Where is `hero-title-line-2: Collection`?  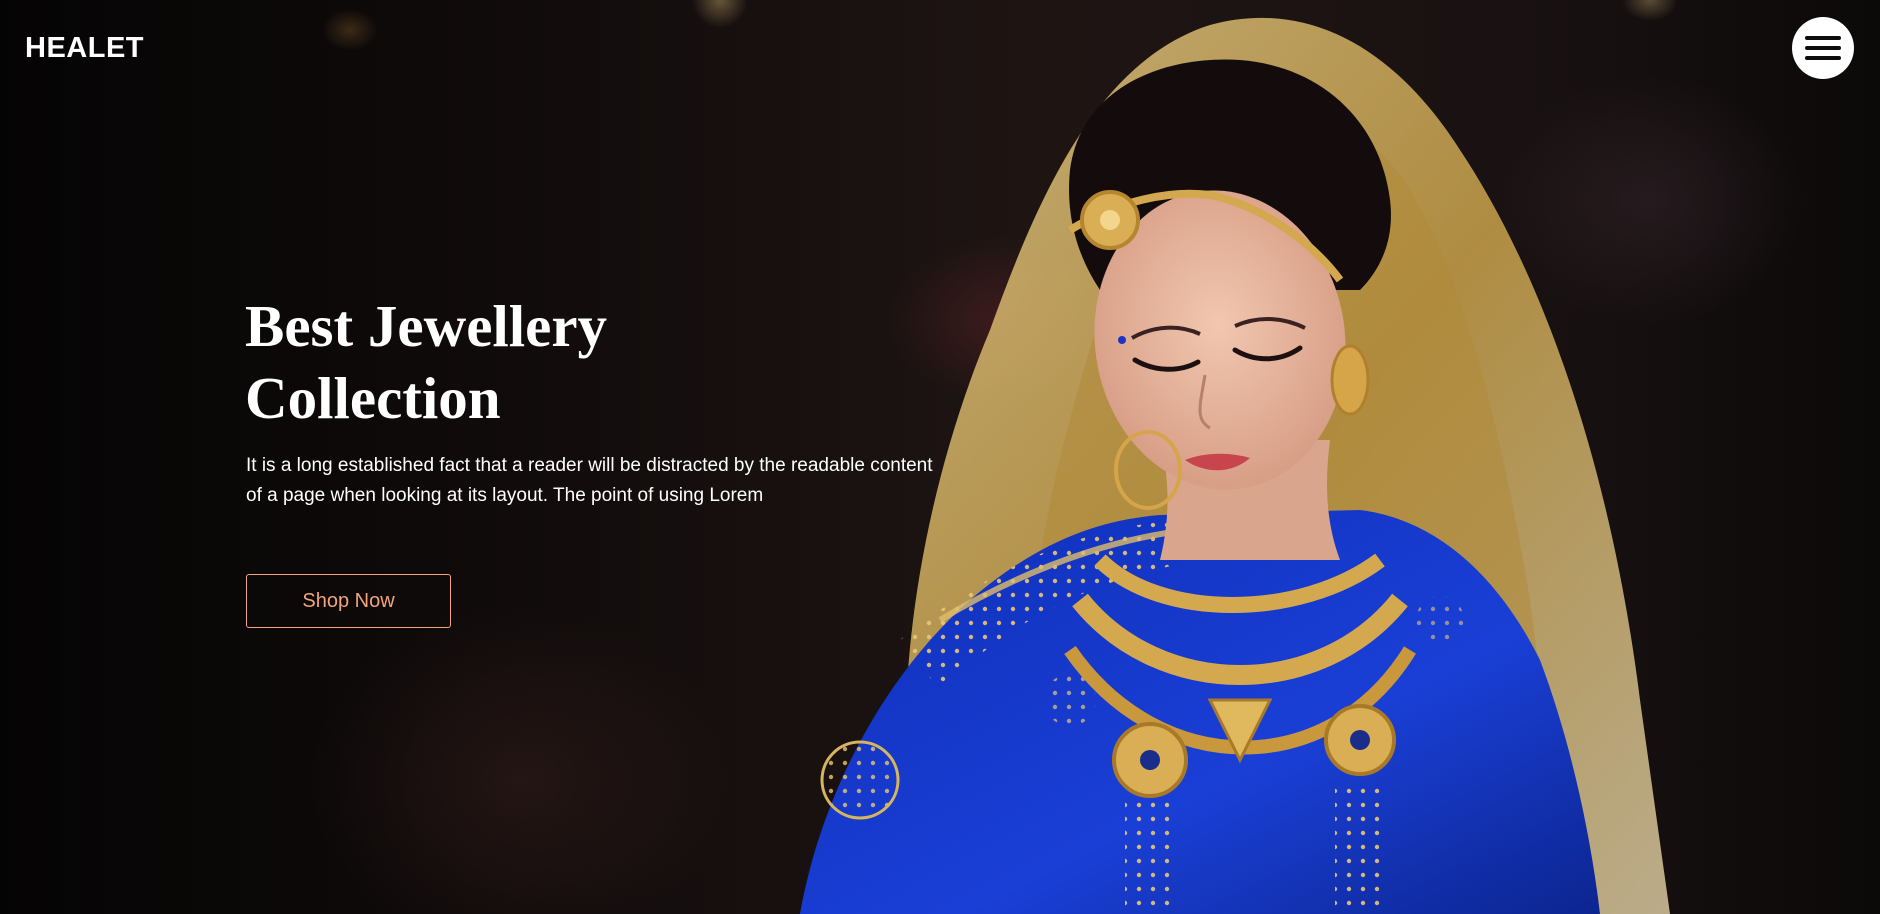
hero-title-line-2: Collection is located at coordinates (373, 398).